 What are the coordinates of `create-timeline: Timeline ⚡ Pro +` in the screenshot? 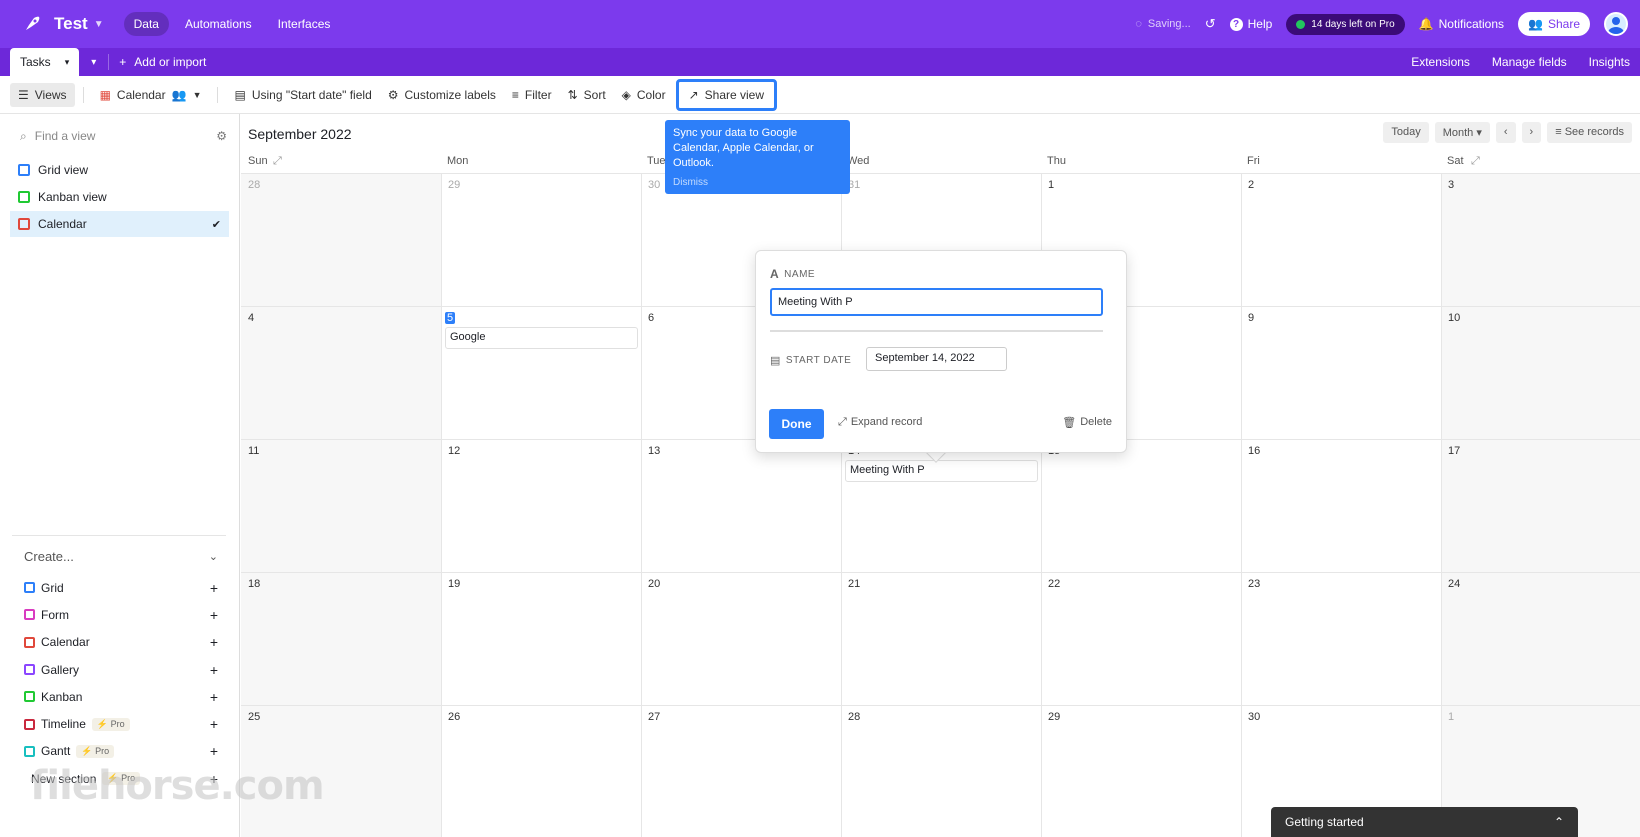 It's located at (121, 723).